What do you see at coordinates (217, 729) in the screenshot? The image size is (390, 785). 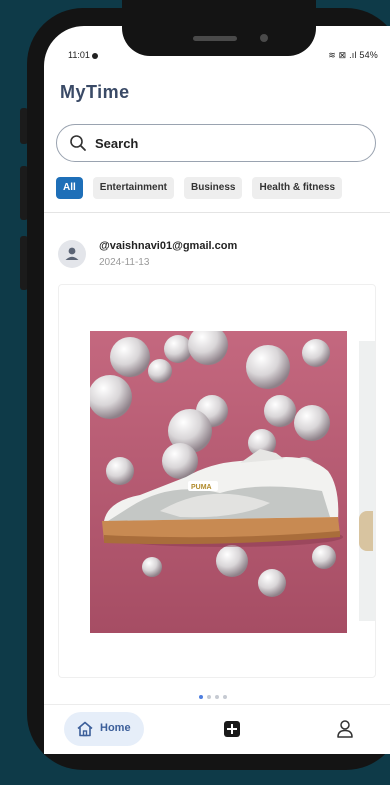 I see `bottom-navigation: Home` at bounding box center [217, 729].